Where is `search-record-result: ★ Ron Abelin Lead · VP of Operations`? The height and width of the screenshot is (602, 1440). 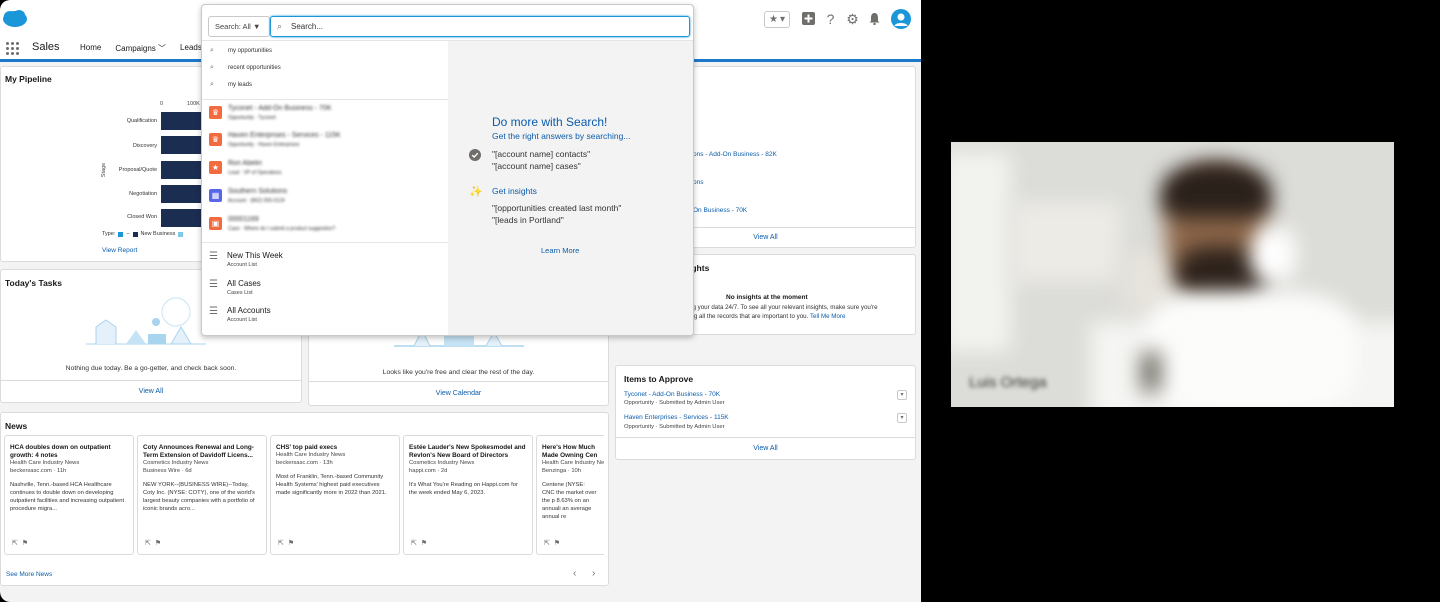
search-record-result: ★ Ron Abelin Lead · VP of Operations is located at coordinates (325, 170).